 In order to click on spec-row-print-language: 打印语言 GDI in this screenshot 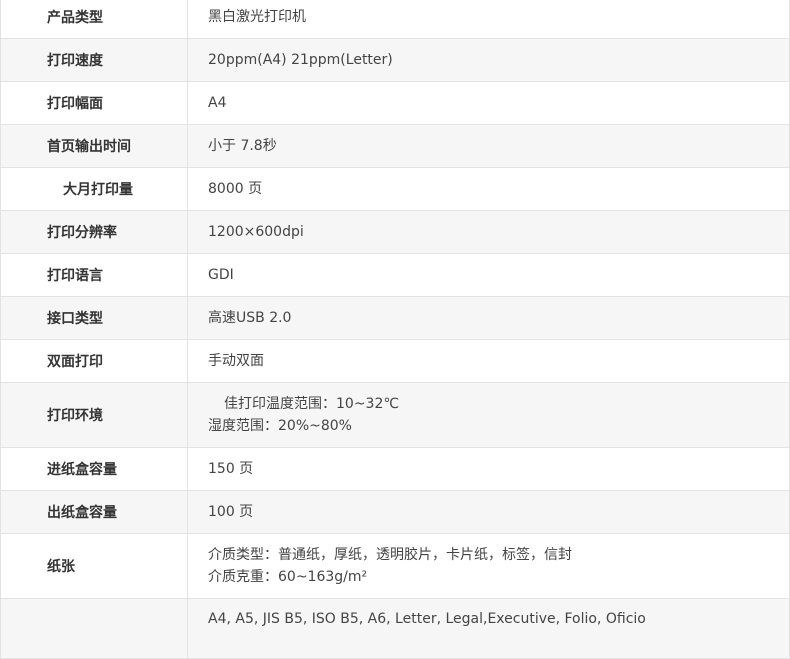, I will do `click(395, 275)`.